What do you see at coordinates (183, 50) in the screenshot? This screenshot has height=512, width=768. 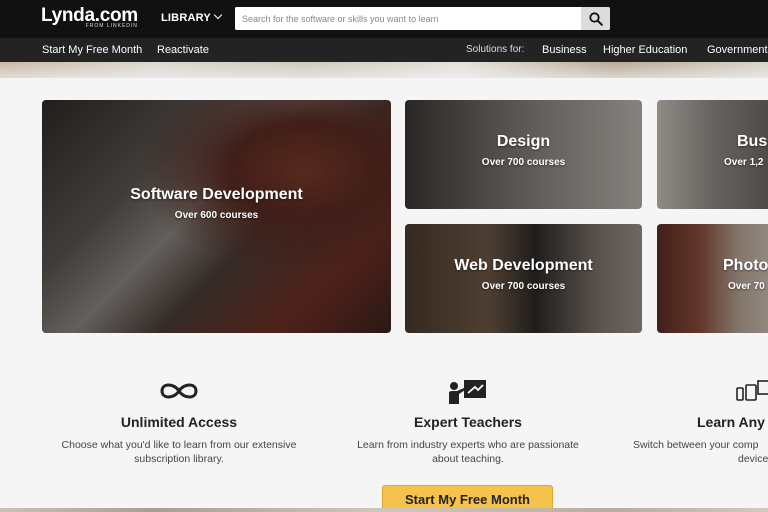 I see `reactivate-link: Reactivate` at bounding box center [183, 50].